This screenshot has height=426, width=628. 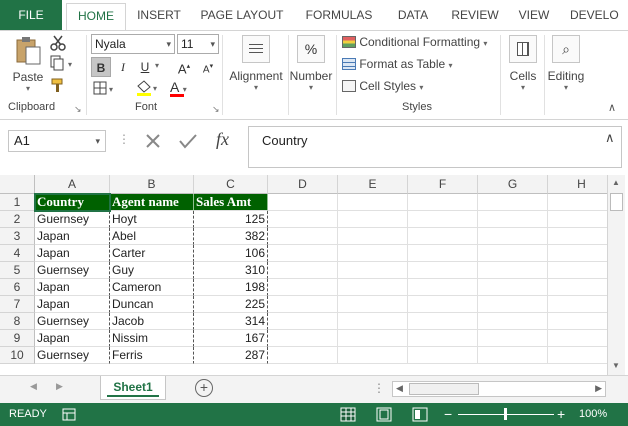 I want to click on tab-formulas: FORMULAS, so click(x=339, y=15).